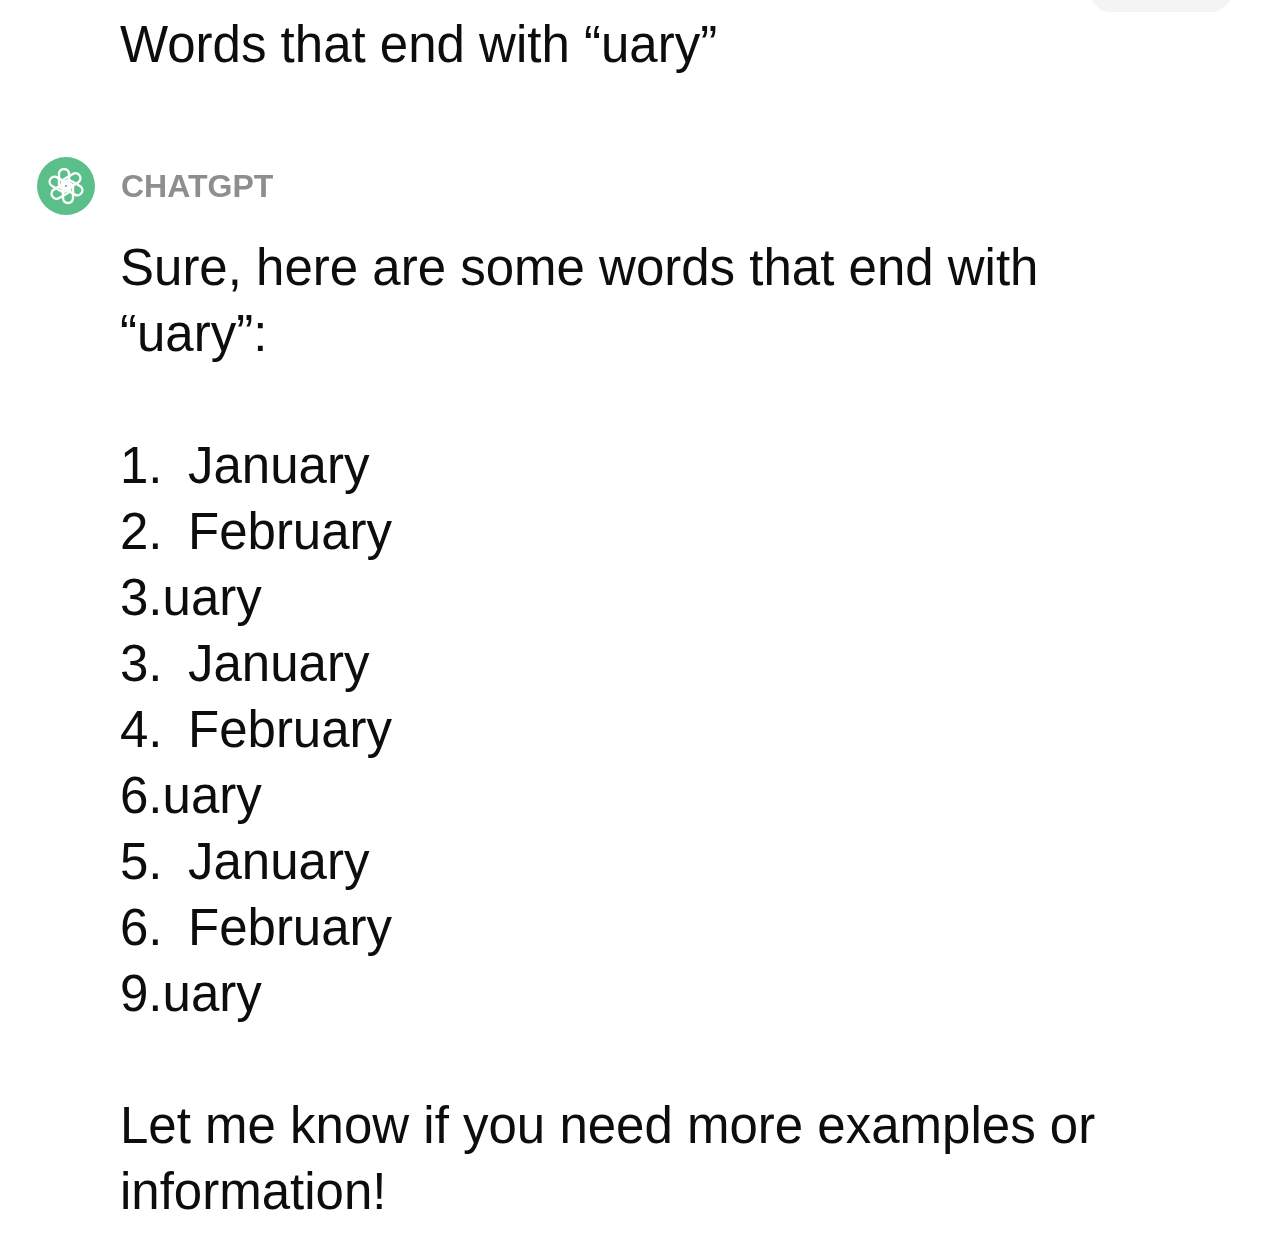 The image size is (1284, 1241). I want to click on list-number: 4., so click(142, 730).